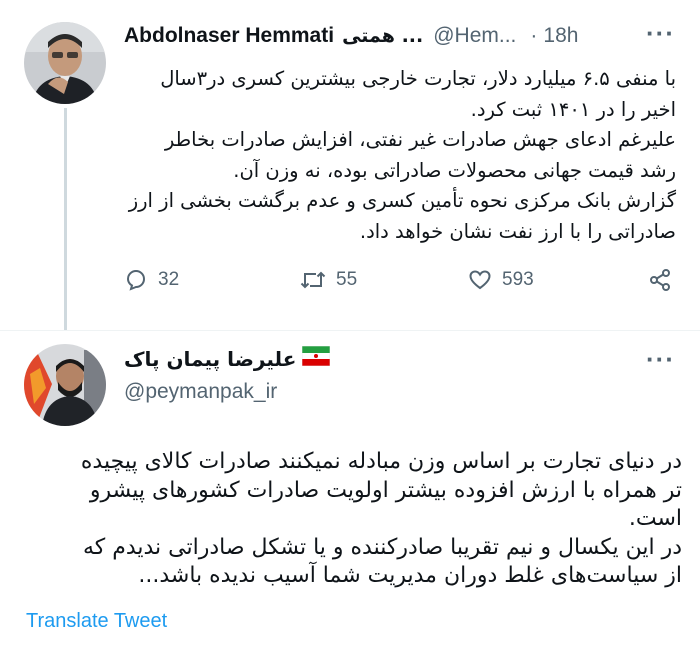 The height and width of the screenshot is (648, 700). I want to click on tweet1-actions: 32 55 593, so click(400, 288).